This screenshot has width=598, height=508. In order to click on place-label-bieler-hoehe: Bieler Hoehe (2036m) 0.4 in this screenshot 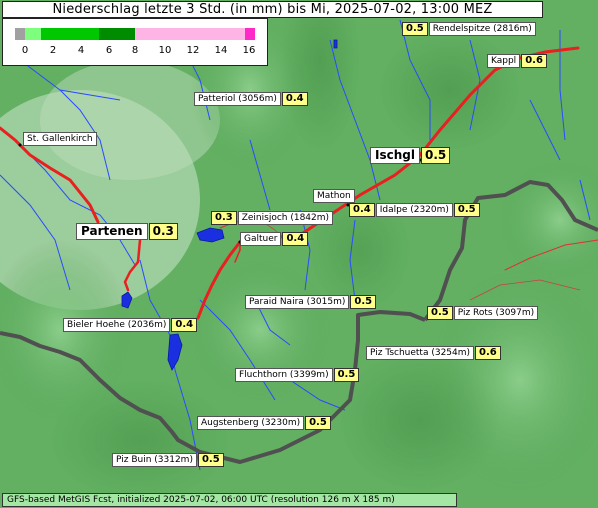, I will do `click(130, 325)`.